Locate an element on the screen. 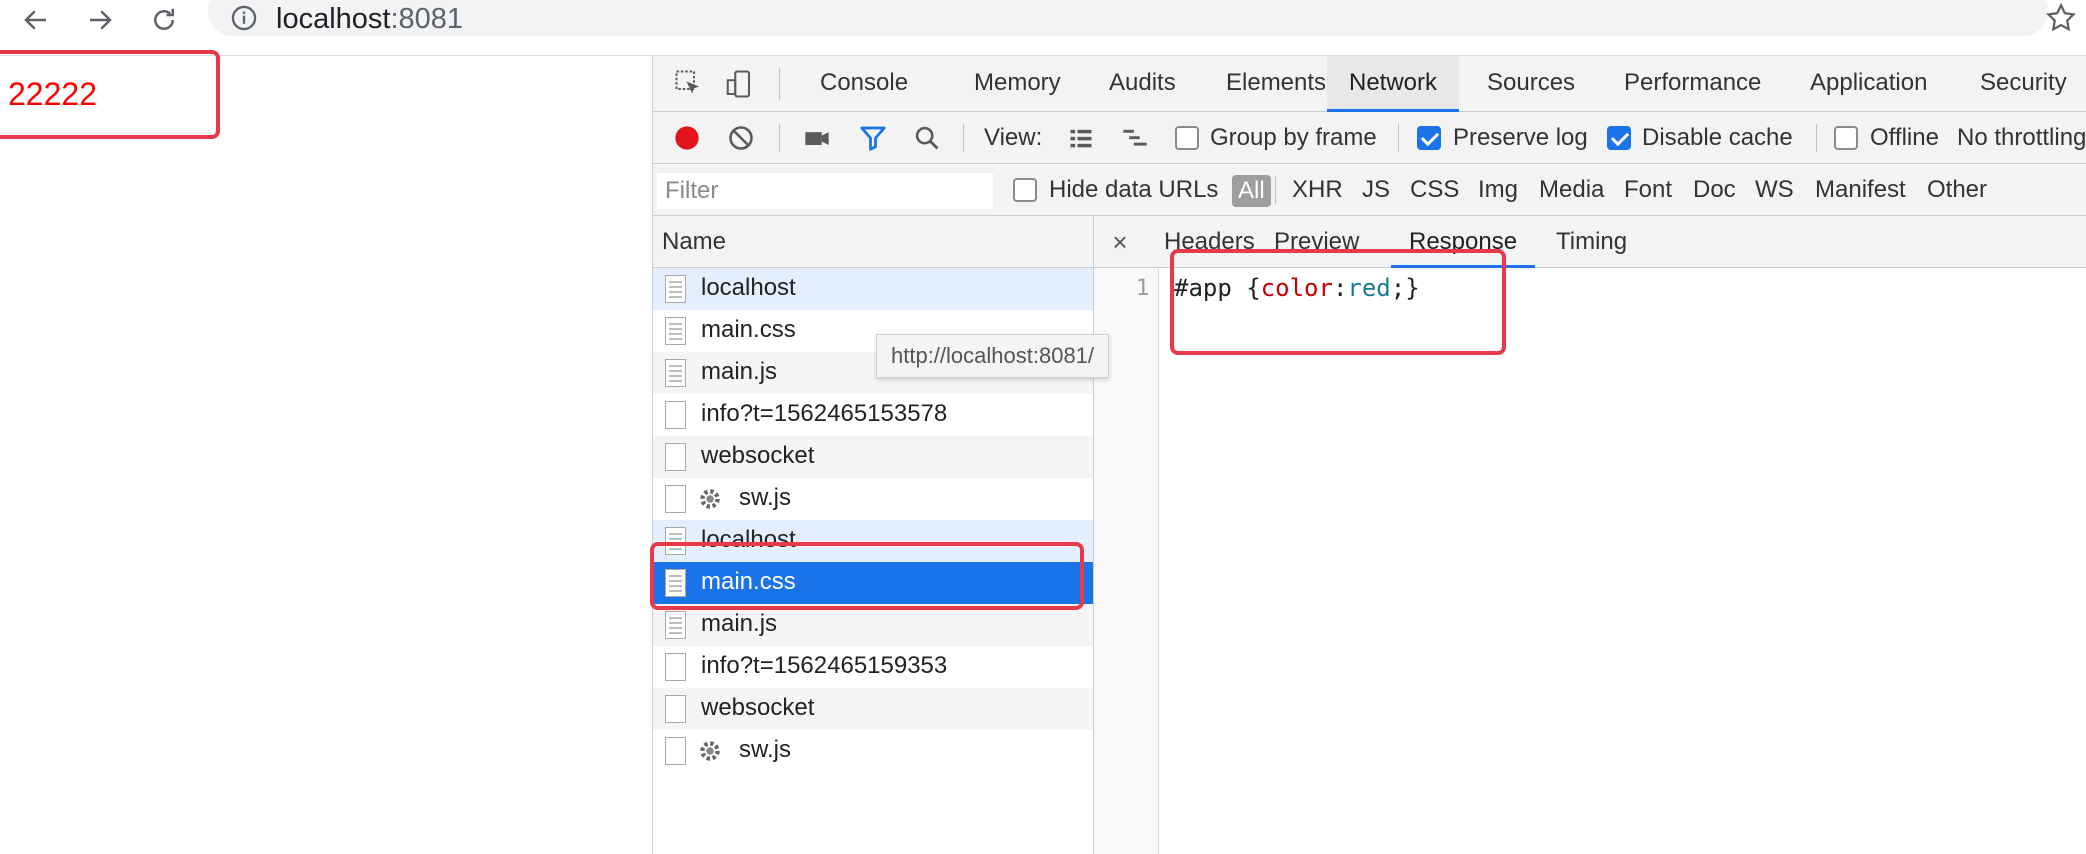 The image size is (2086, 854). tab-audits: Audits is located at coordinates (1142, 84).